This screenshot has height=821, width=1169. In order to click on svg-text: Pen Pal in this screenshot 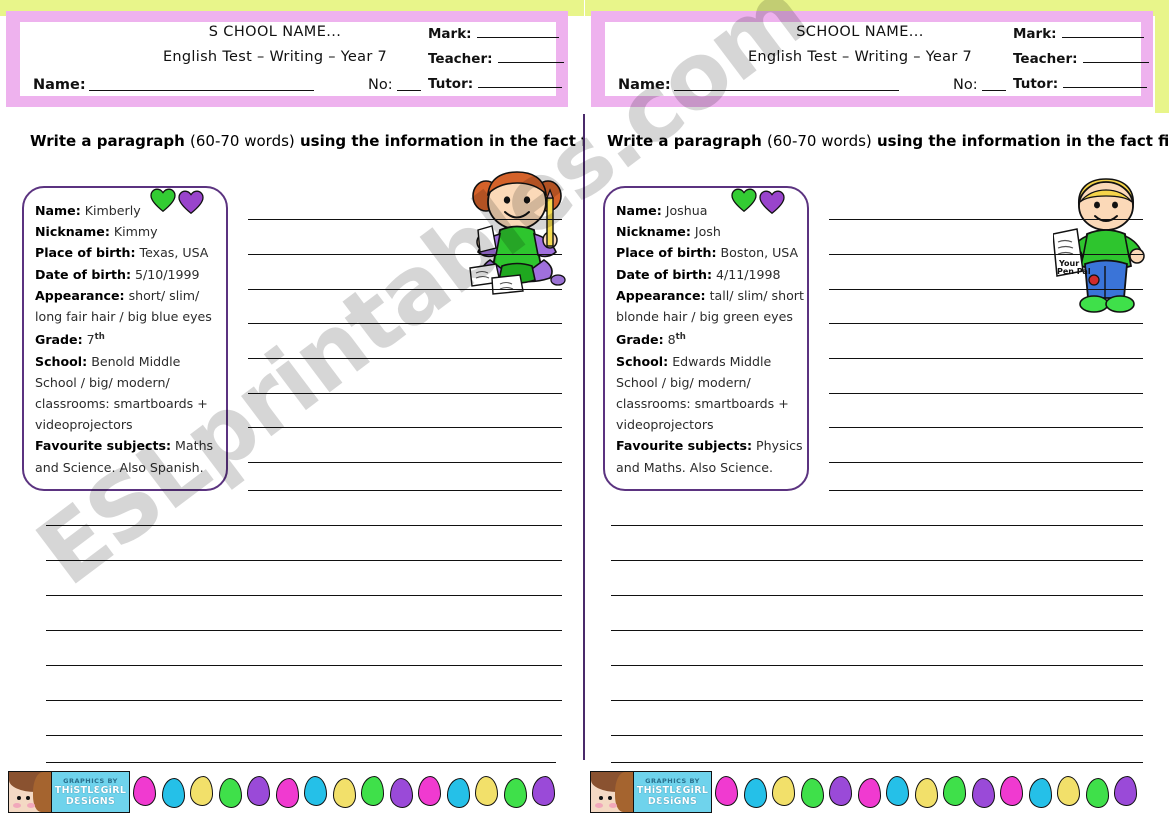, I will do `click(1074, 271)`.